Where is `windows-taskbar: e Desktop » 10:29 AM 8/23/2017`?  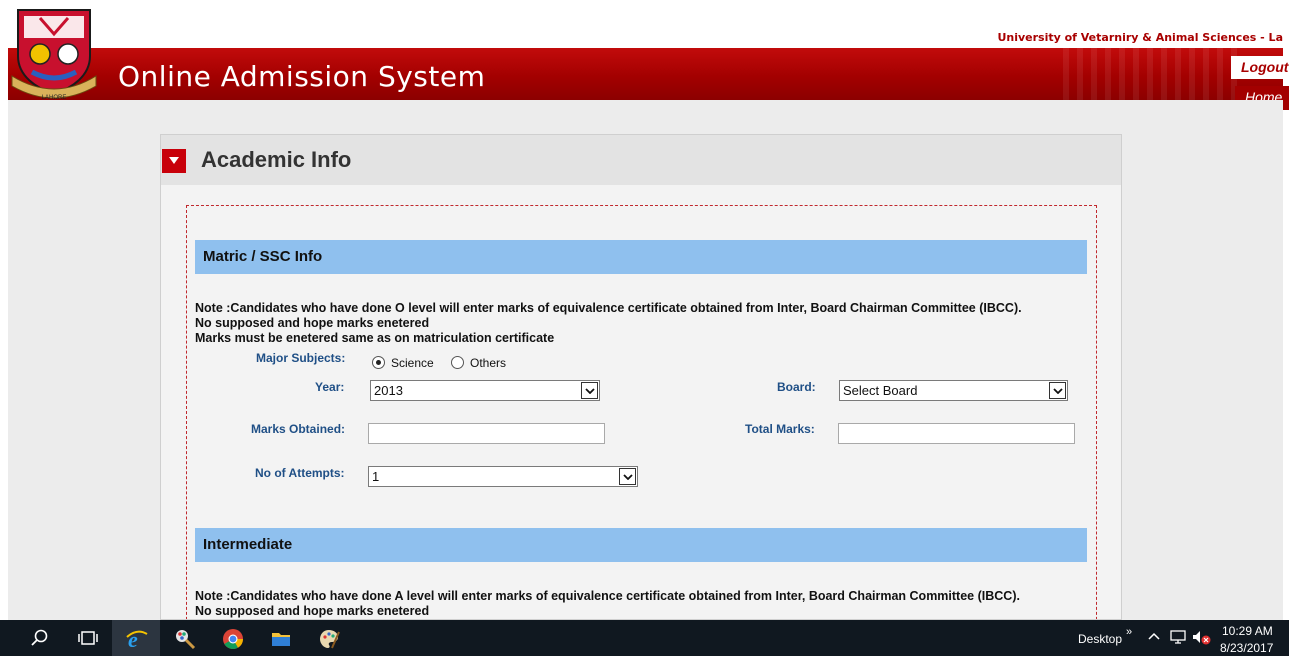
windows-taskbar: e Desktop » 10:29 AM 8/23/2017 is located at coordinates (644, 638).